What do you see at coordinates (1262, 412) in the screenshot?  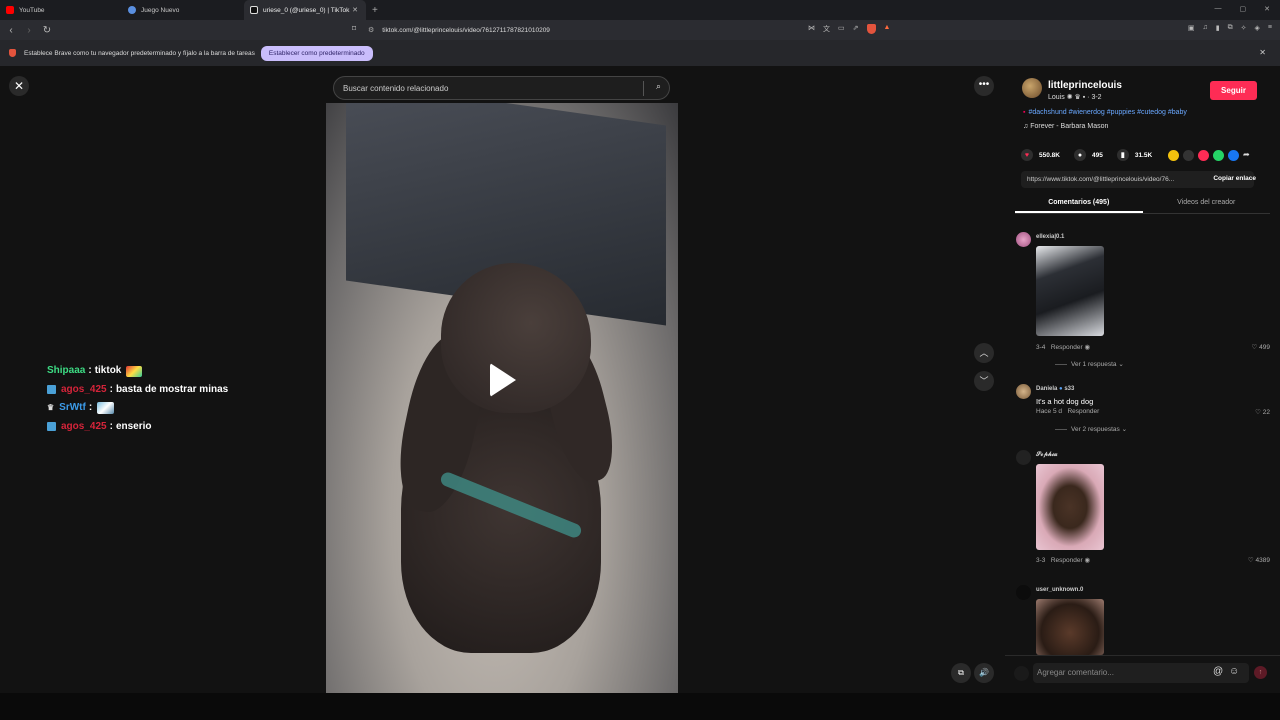 I see `comment-likes: ♡ 22` at bounding box center [1262, 412].